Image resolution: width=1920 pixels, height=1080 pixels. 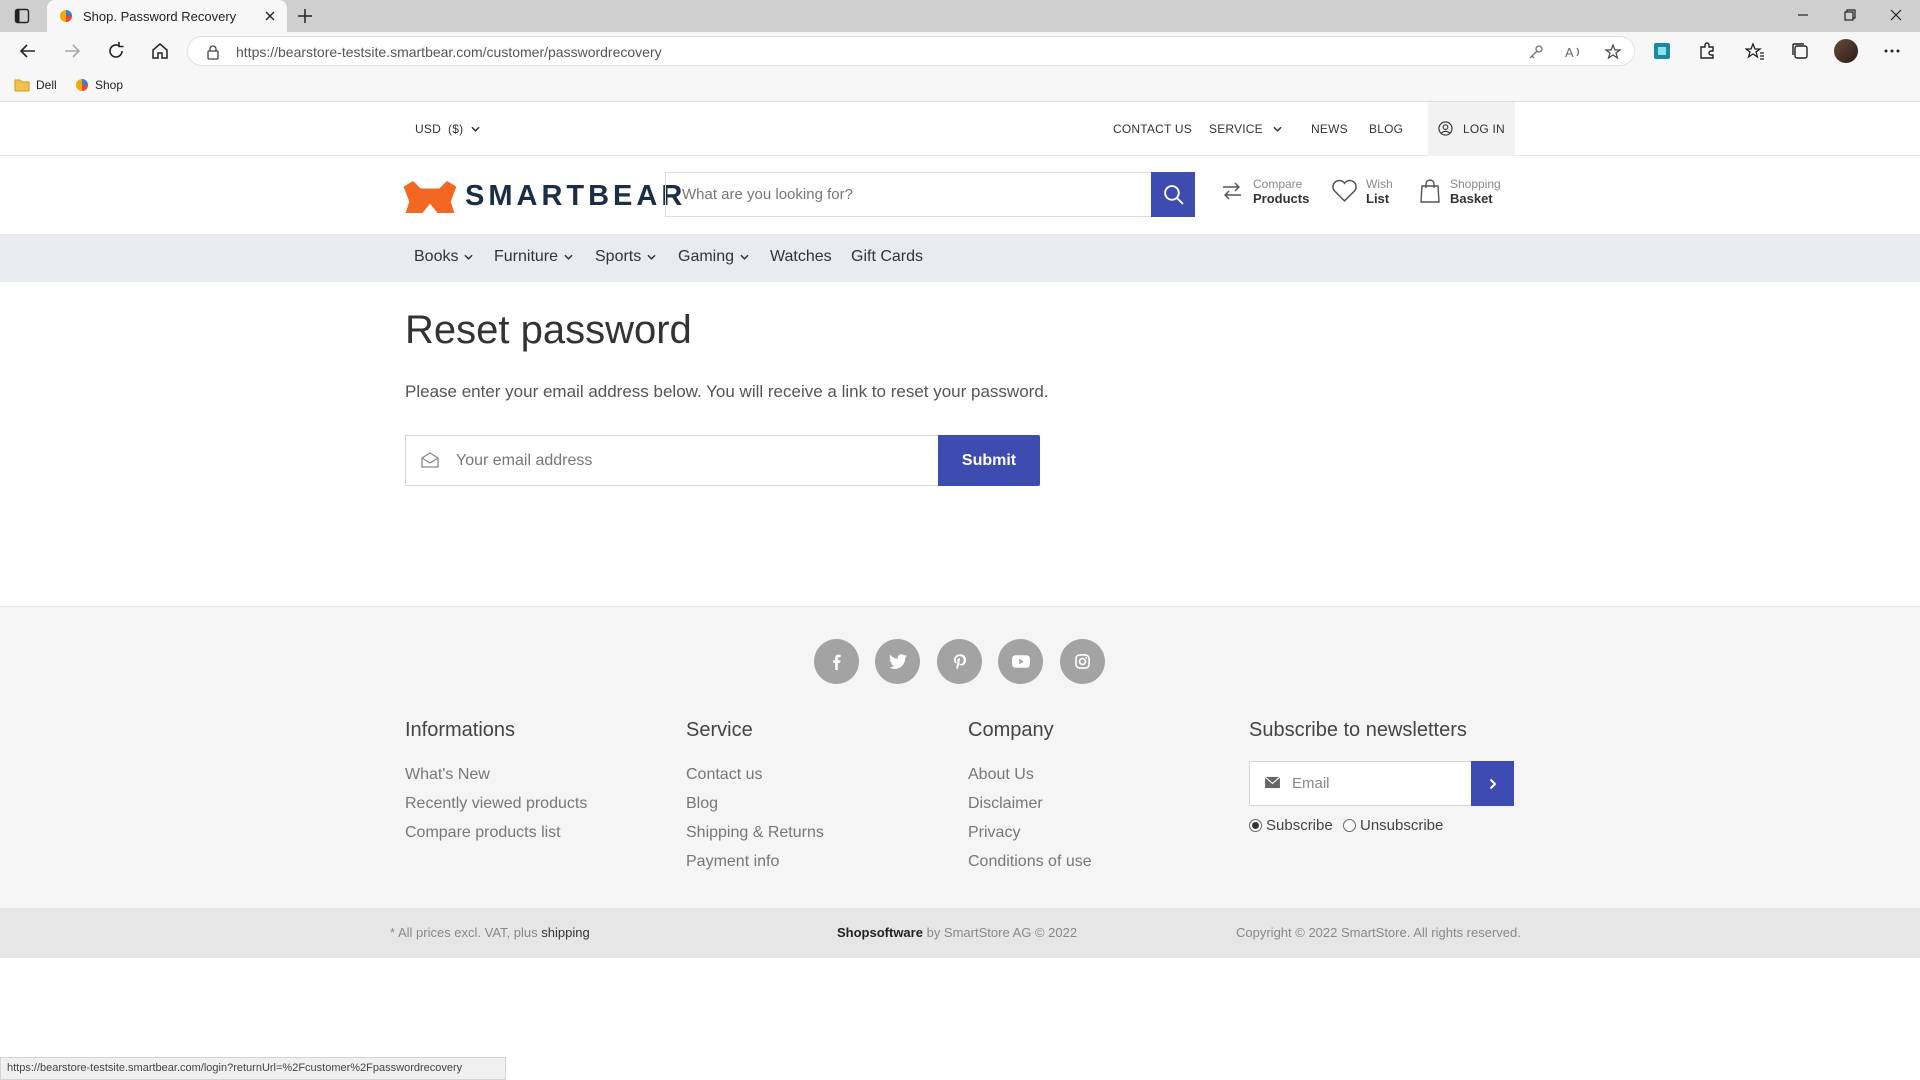 I want to click on forward-icon, so click(x=72, y=51).